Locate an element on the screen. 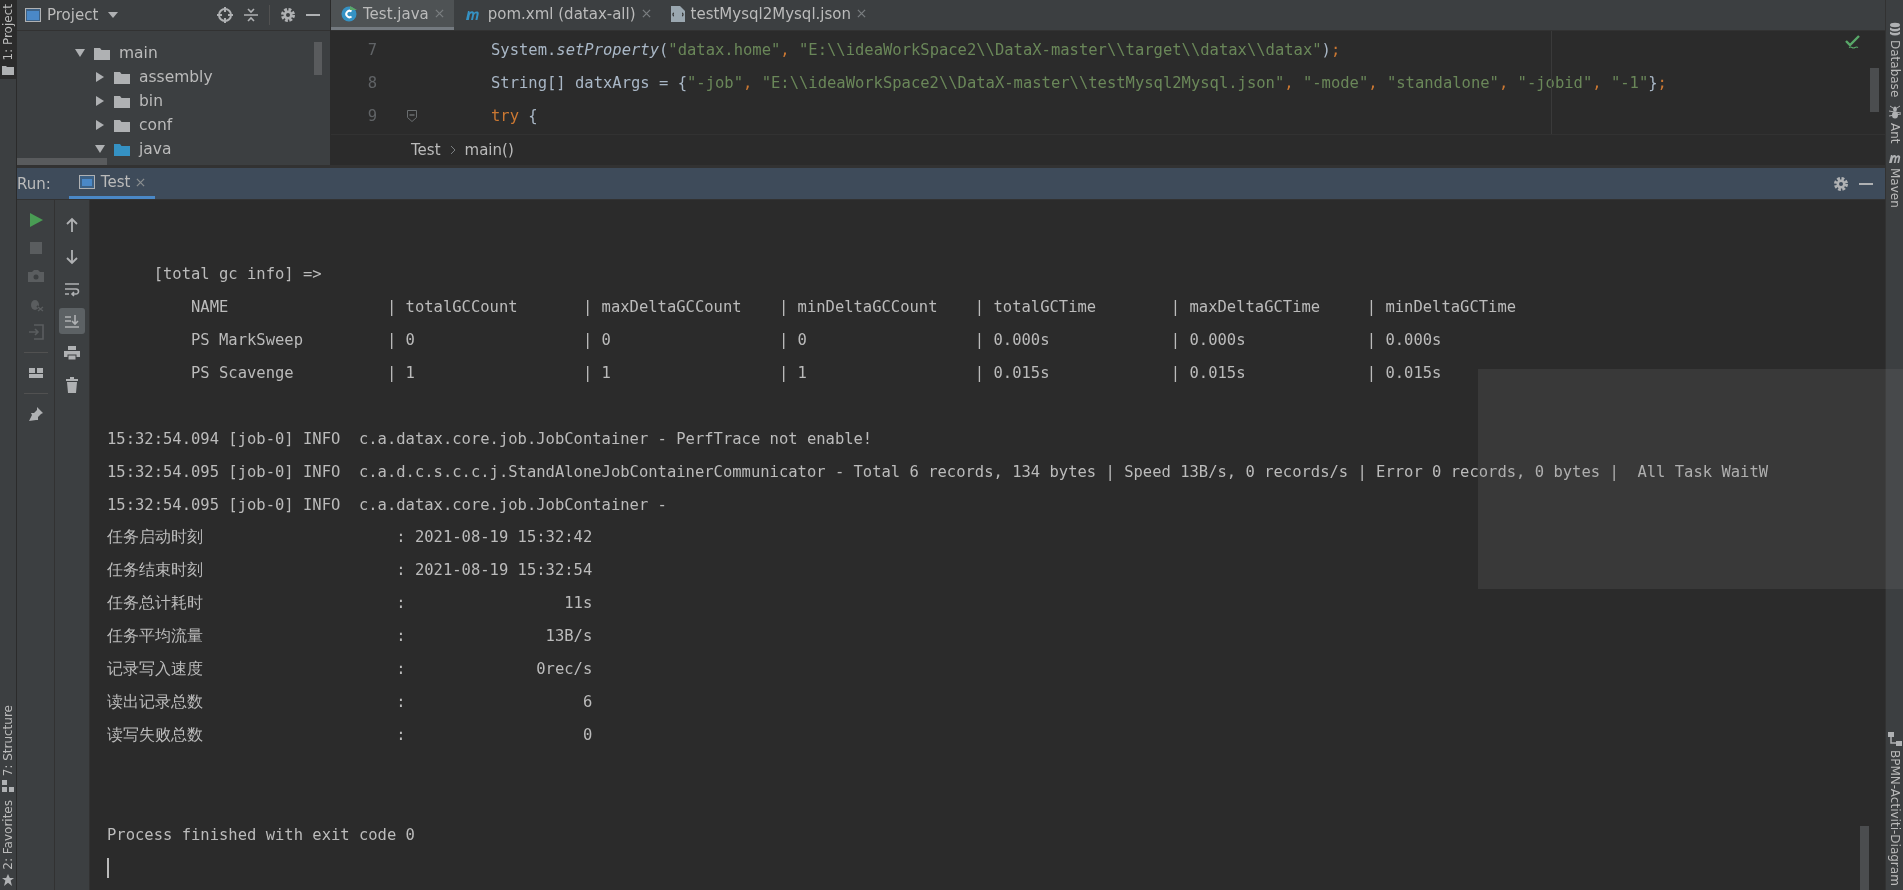 The image size is (1903, 890). console-line: NAME | totalGCCount | maxDeltaGCCount | minDeltaGCCount | totalGCTime | maxDeltaGCTime | minDeltaGCTime is located at coordinates (853, 306).